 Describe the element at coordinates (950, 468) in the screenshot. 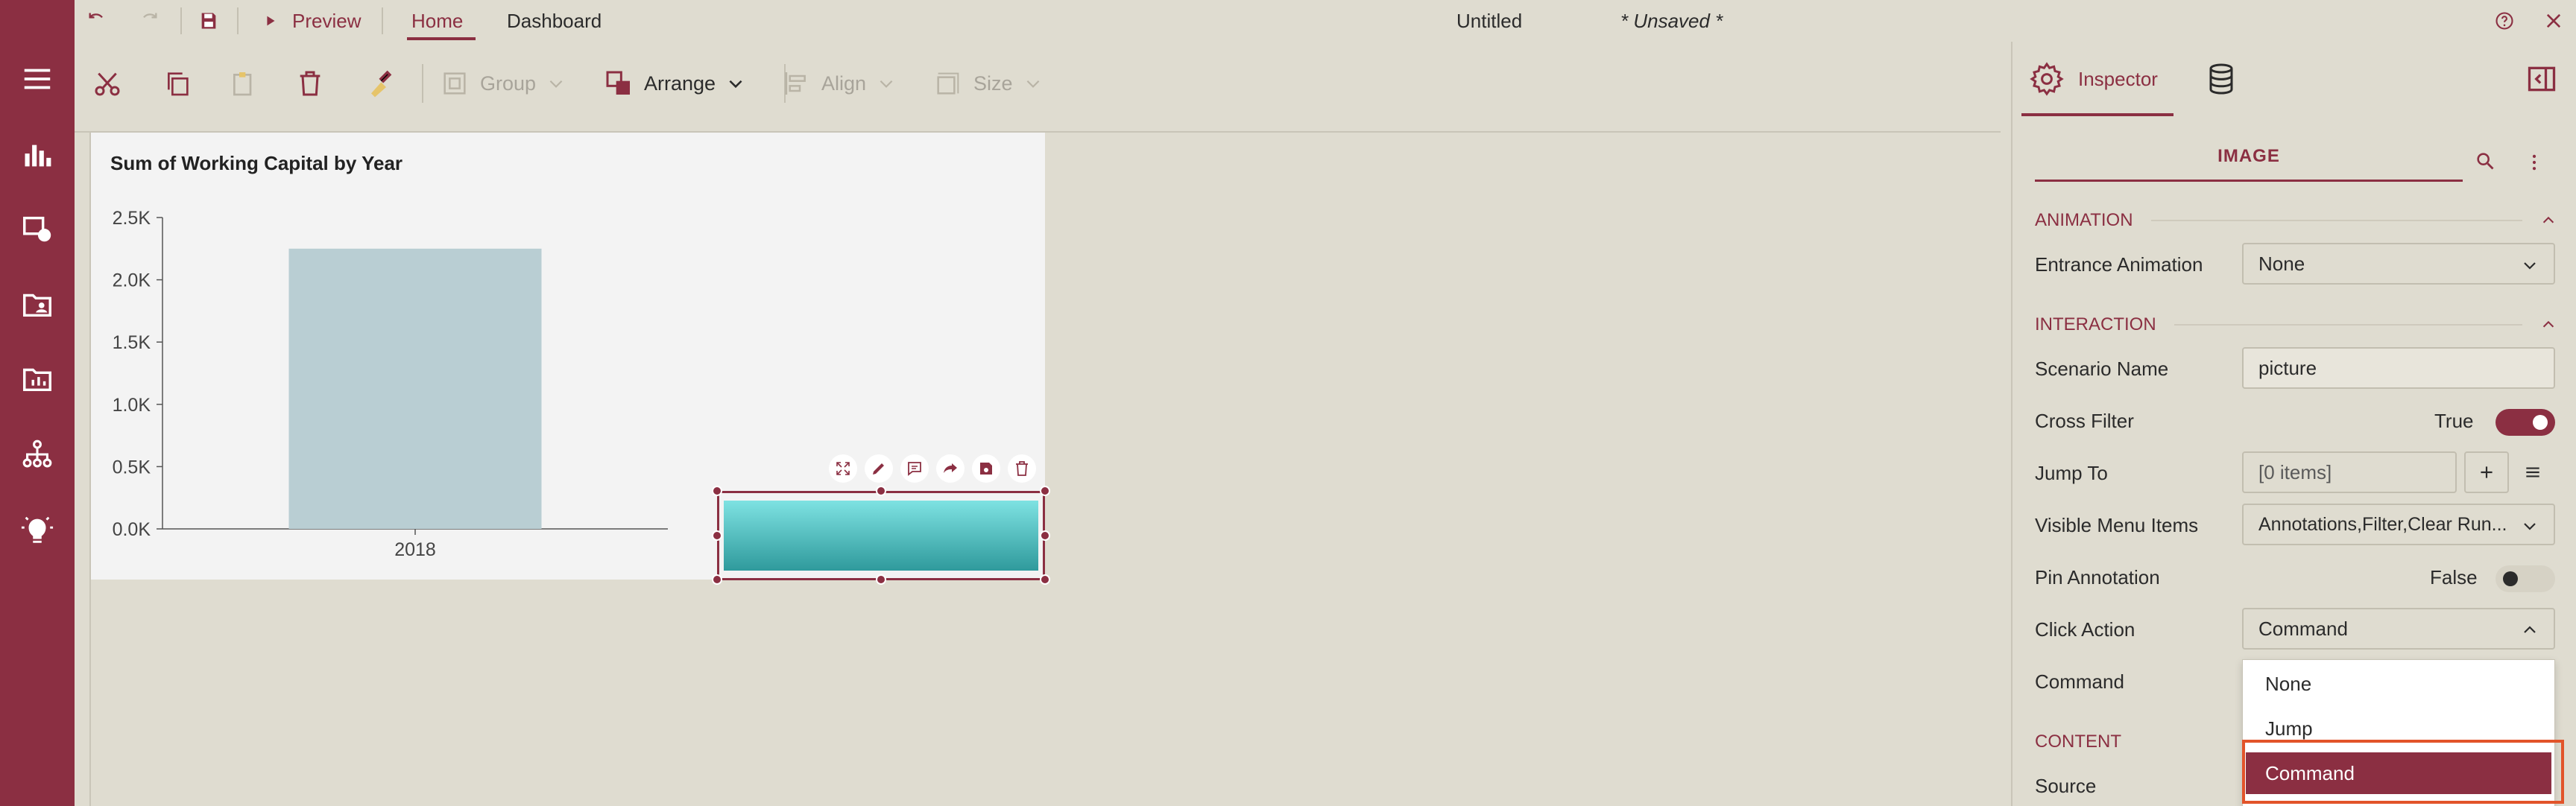

I see `share-icon` at that location.